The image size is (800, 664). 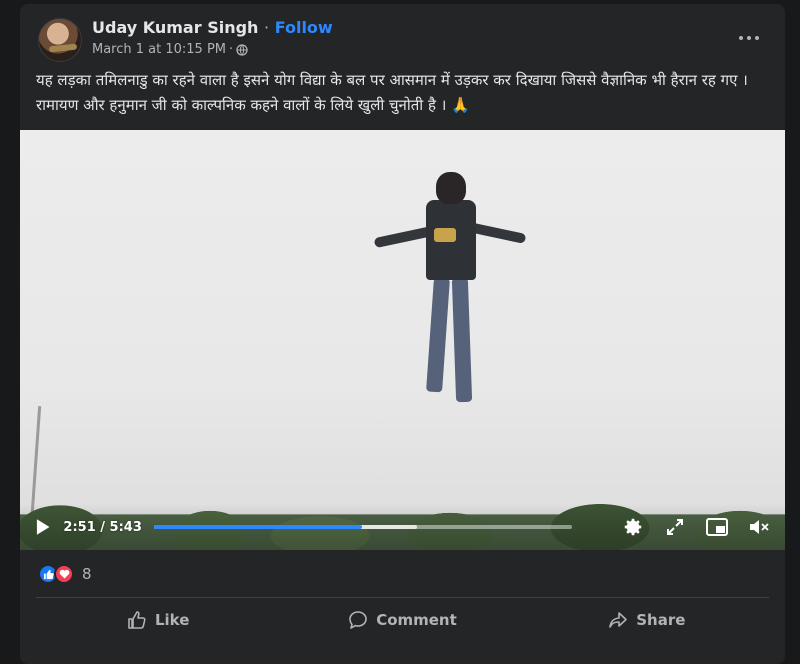 I want to click on post-header: Uday Kumar Singh · Follow, so click(x=212, y=27).